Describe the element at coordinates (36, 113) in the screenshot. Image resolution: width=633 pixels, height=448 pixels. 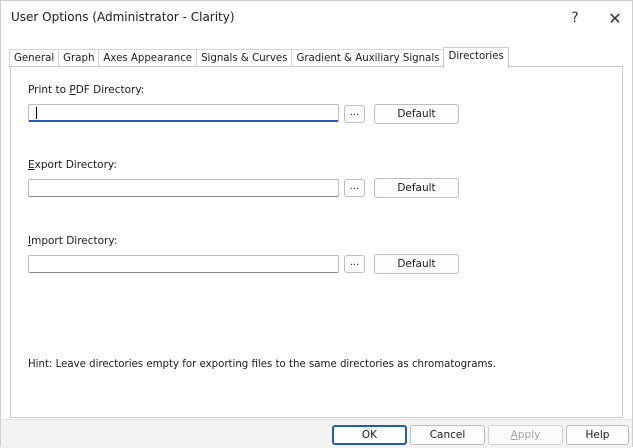
I see `text-caret` at that location.